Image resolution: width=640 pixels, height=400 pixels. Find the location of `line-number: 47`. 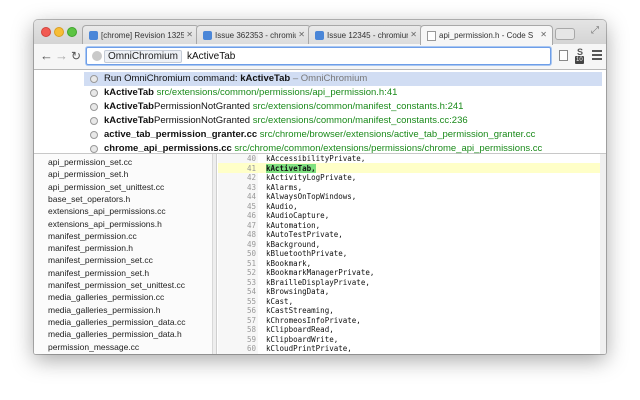

line-number: 47 is located at coordinates (245, 225).